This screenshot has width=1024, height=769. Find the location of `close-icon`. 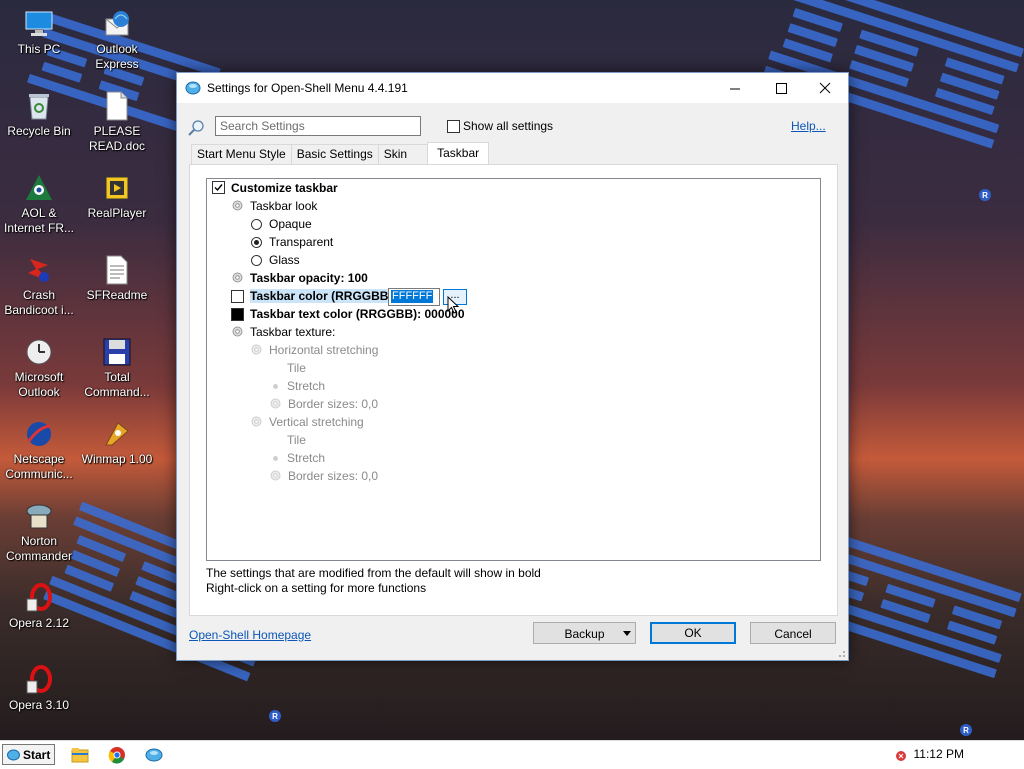

close-icon is located at coordinates (825, 88).